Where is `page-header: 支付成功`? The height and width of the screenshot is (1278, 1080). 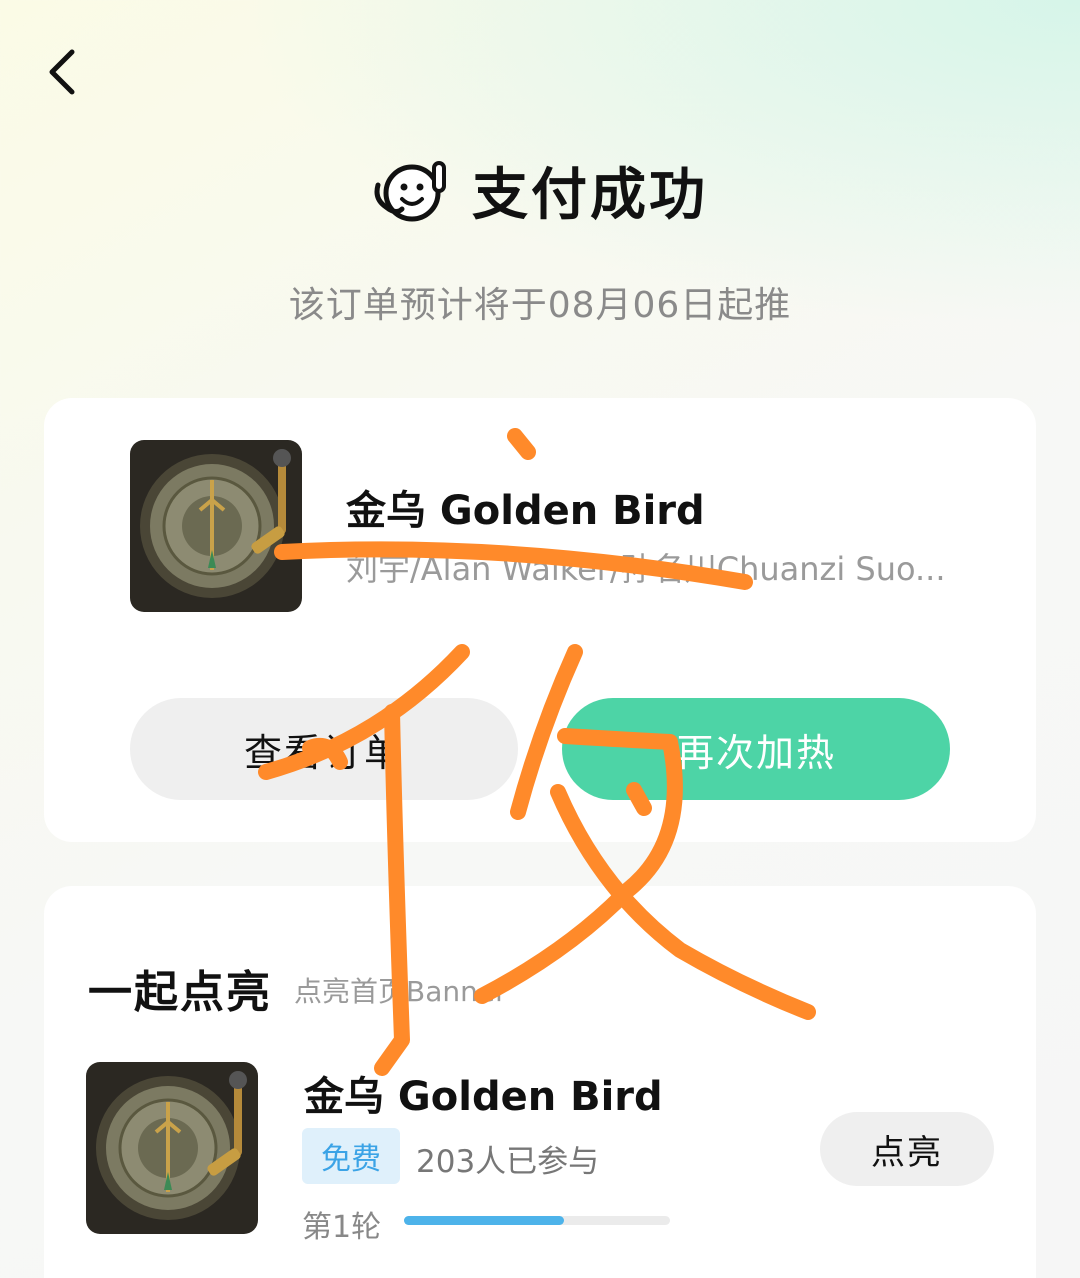
page-header: 支付成功 is located at coordinates (540, 190).